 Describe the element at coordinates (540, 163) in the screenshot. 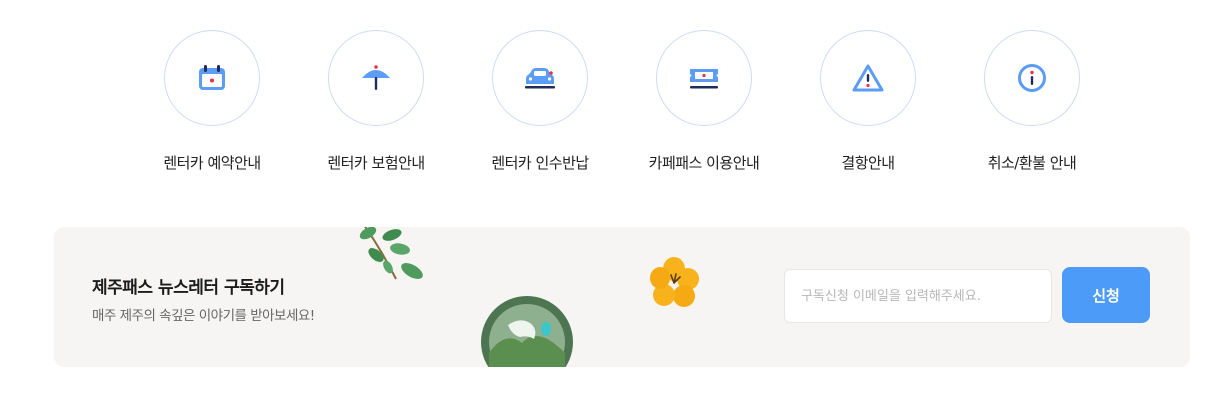

I see `guide-label: 렌터카 인수반납` at that location.